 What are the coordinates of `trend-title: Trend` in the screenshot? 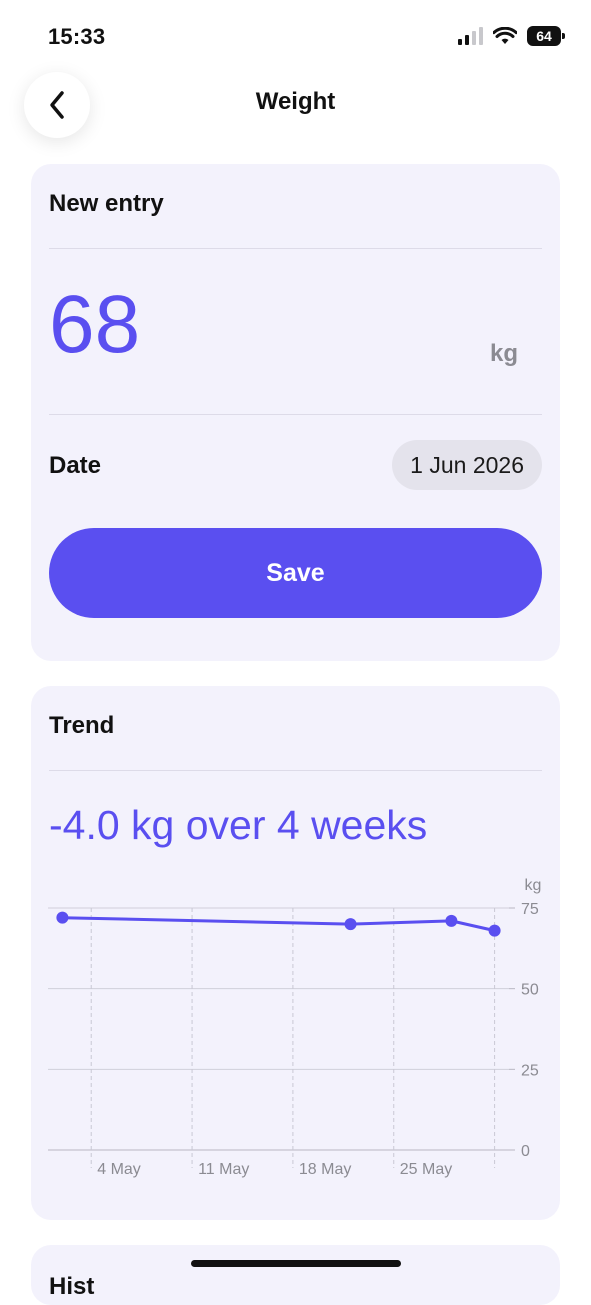 It's located at (82, 725).